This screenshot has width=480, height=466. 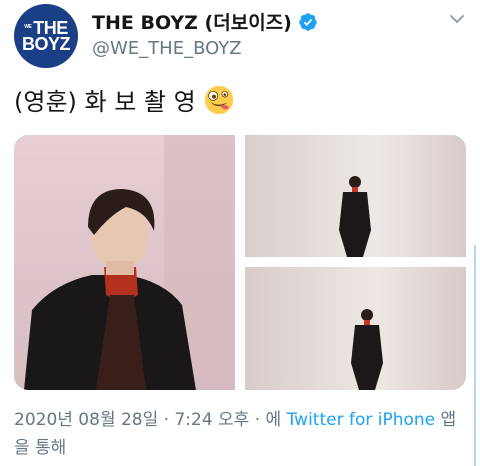 What do you see at coordinates (475, 355) in the screenshot?
I see `scrollbar` at bounding box center [475, 355].